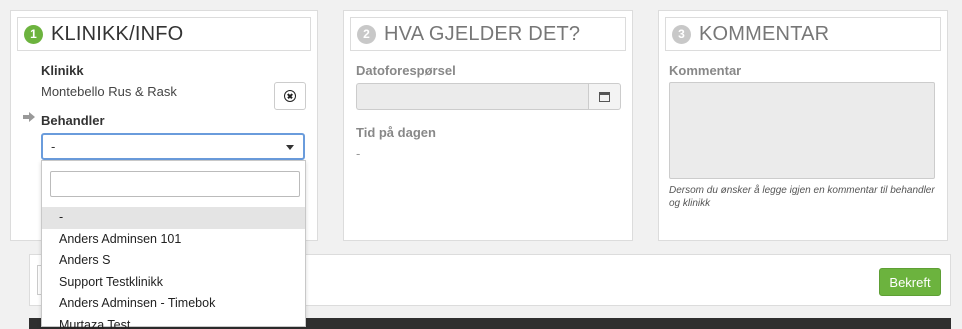 This screenshot has width=962, height=329. Describe the element at coordinates (109, 91) in the screenshot. I see `clinic-name: Montebello Rus & Rask` at that location.